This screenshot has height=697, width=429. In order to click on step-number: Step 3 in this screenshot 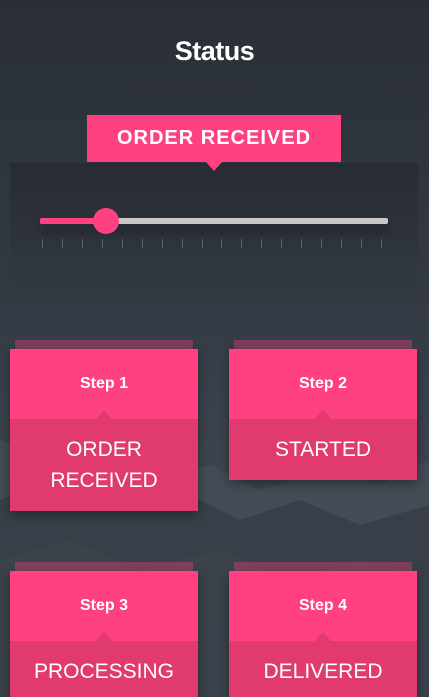, I will do `click(104, 606)`.